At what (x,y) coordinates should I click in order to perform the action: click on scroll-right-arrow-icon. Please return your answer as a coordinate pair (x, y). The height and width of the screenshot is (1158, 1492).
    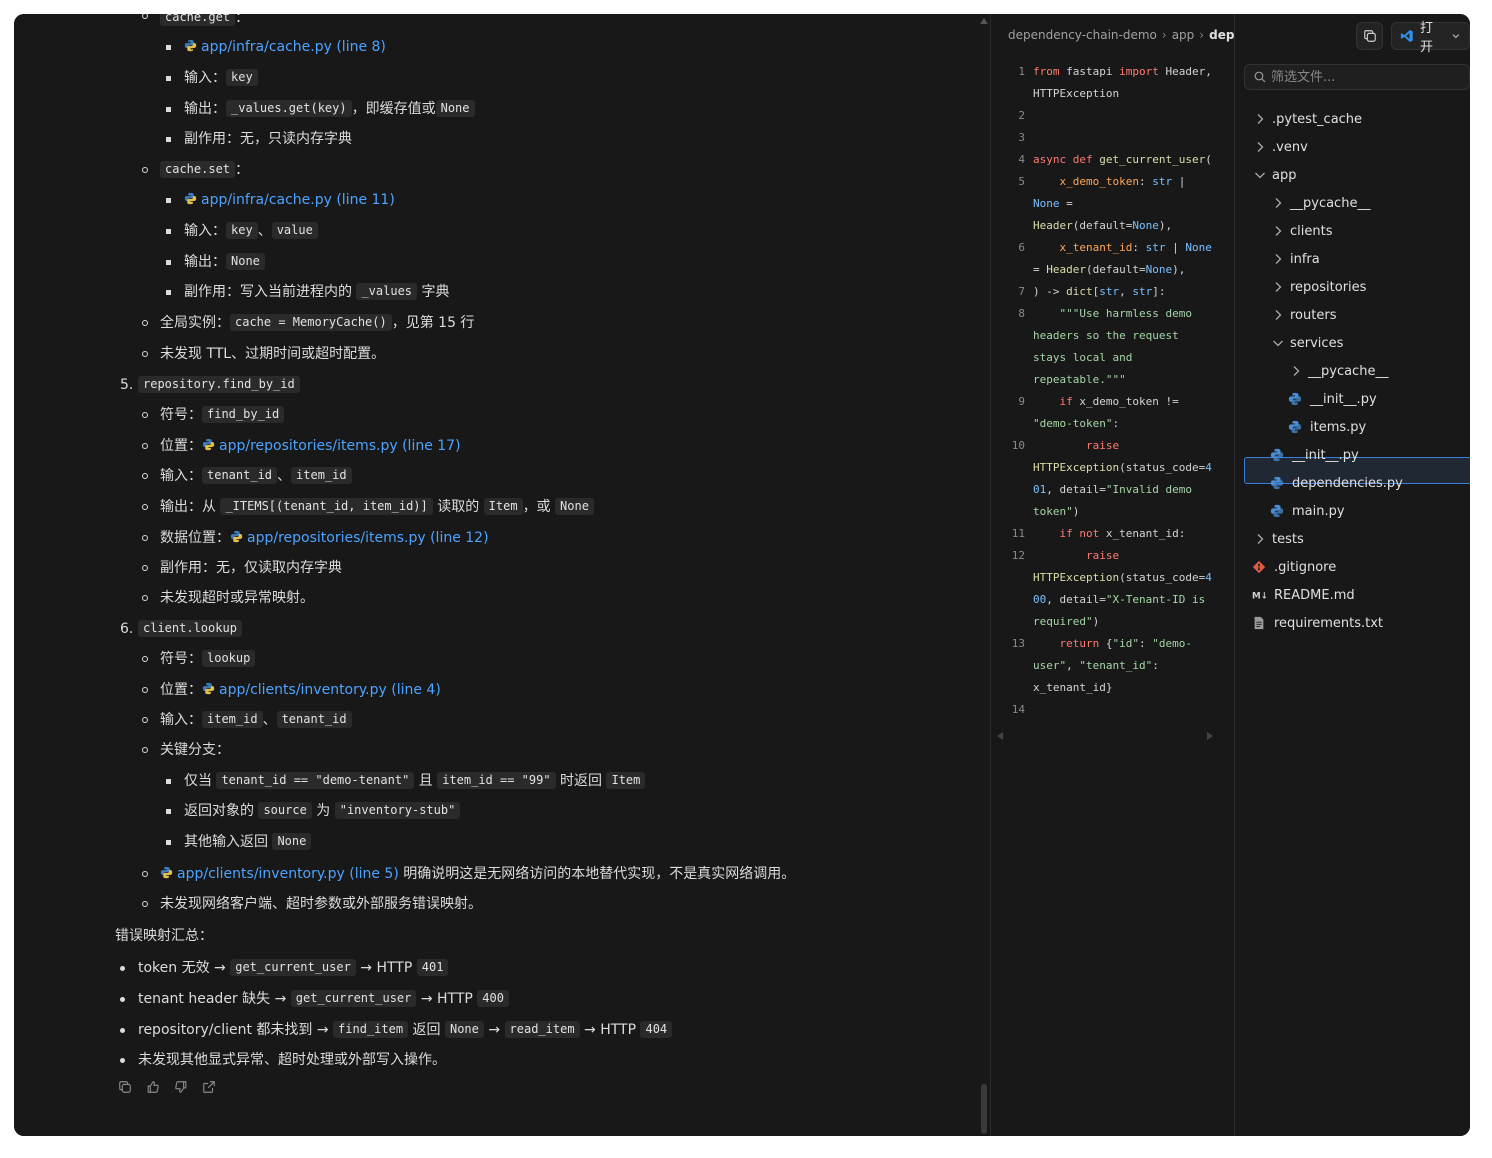
    Looking at the image, I should click on (1210, 736).